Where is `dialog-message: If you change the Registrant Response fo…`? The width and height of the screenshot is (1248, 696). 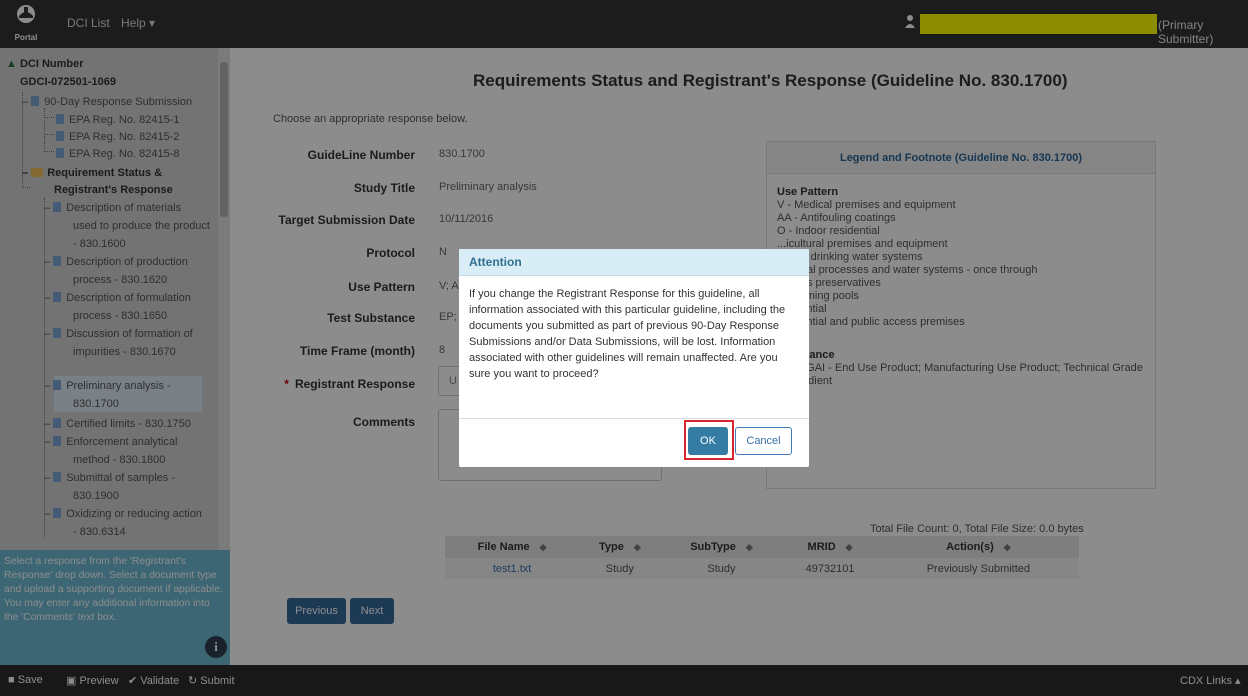
dialog-message: If you change the Registrant Response fo… is located at coordinates (634, 347).